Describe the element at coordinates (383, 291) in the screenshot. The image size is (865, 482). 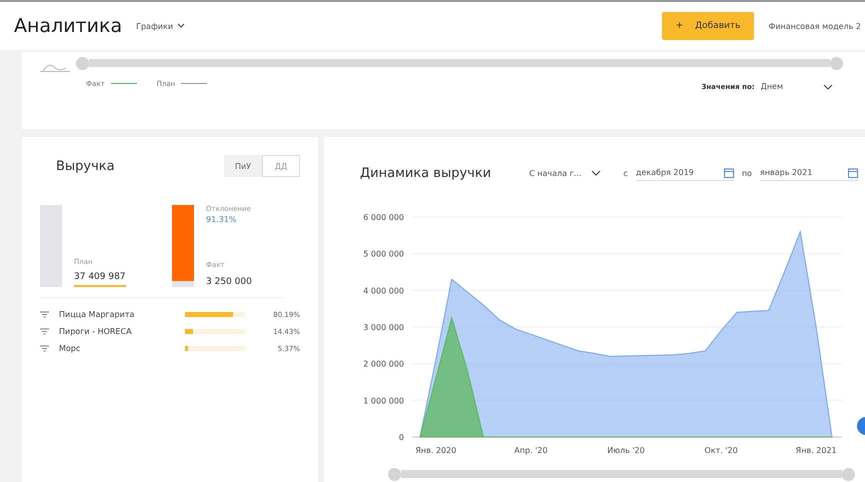
I see `y-axis-label: 4 000 000` at that location.